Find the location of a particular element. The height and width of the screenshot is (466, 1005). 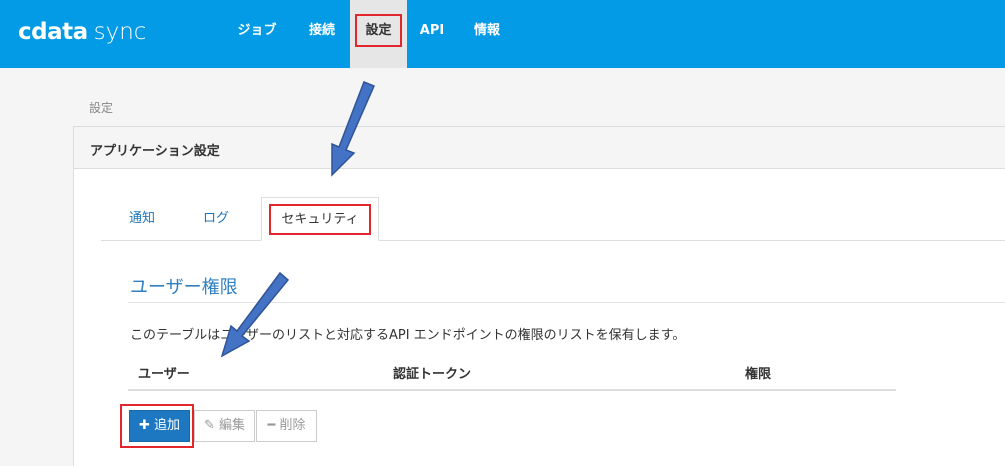

panel-title: アプリケーション設定 is located at coordinates (539, 148).